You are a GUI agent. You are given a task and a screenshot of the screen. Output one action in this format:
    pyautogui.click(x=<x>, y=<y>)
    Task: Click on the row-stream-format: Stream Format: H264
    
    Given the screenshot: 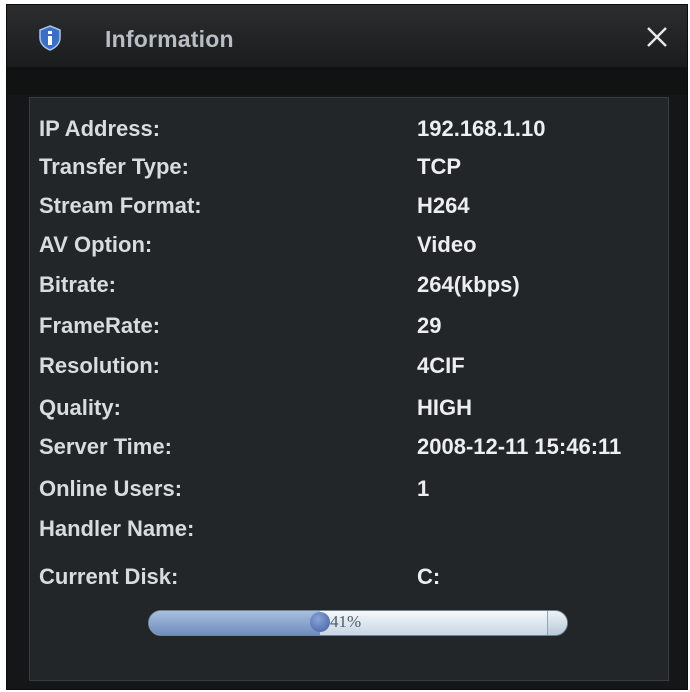 What is the action you would take?
    pyautogui.click(x=349, y=208)
    